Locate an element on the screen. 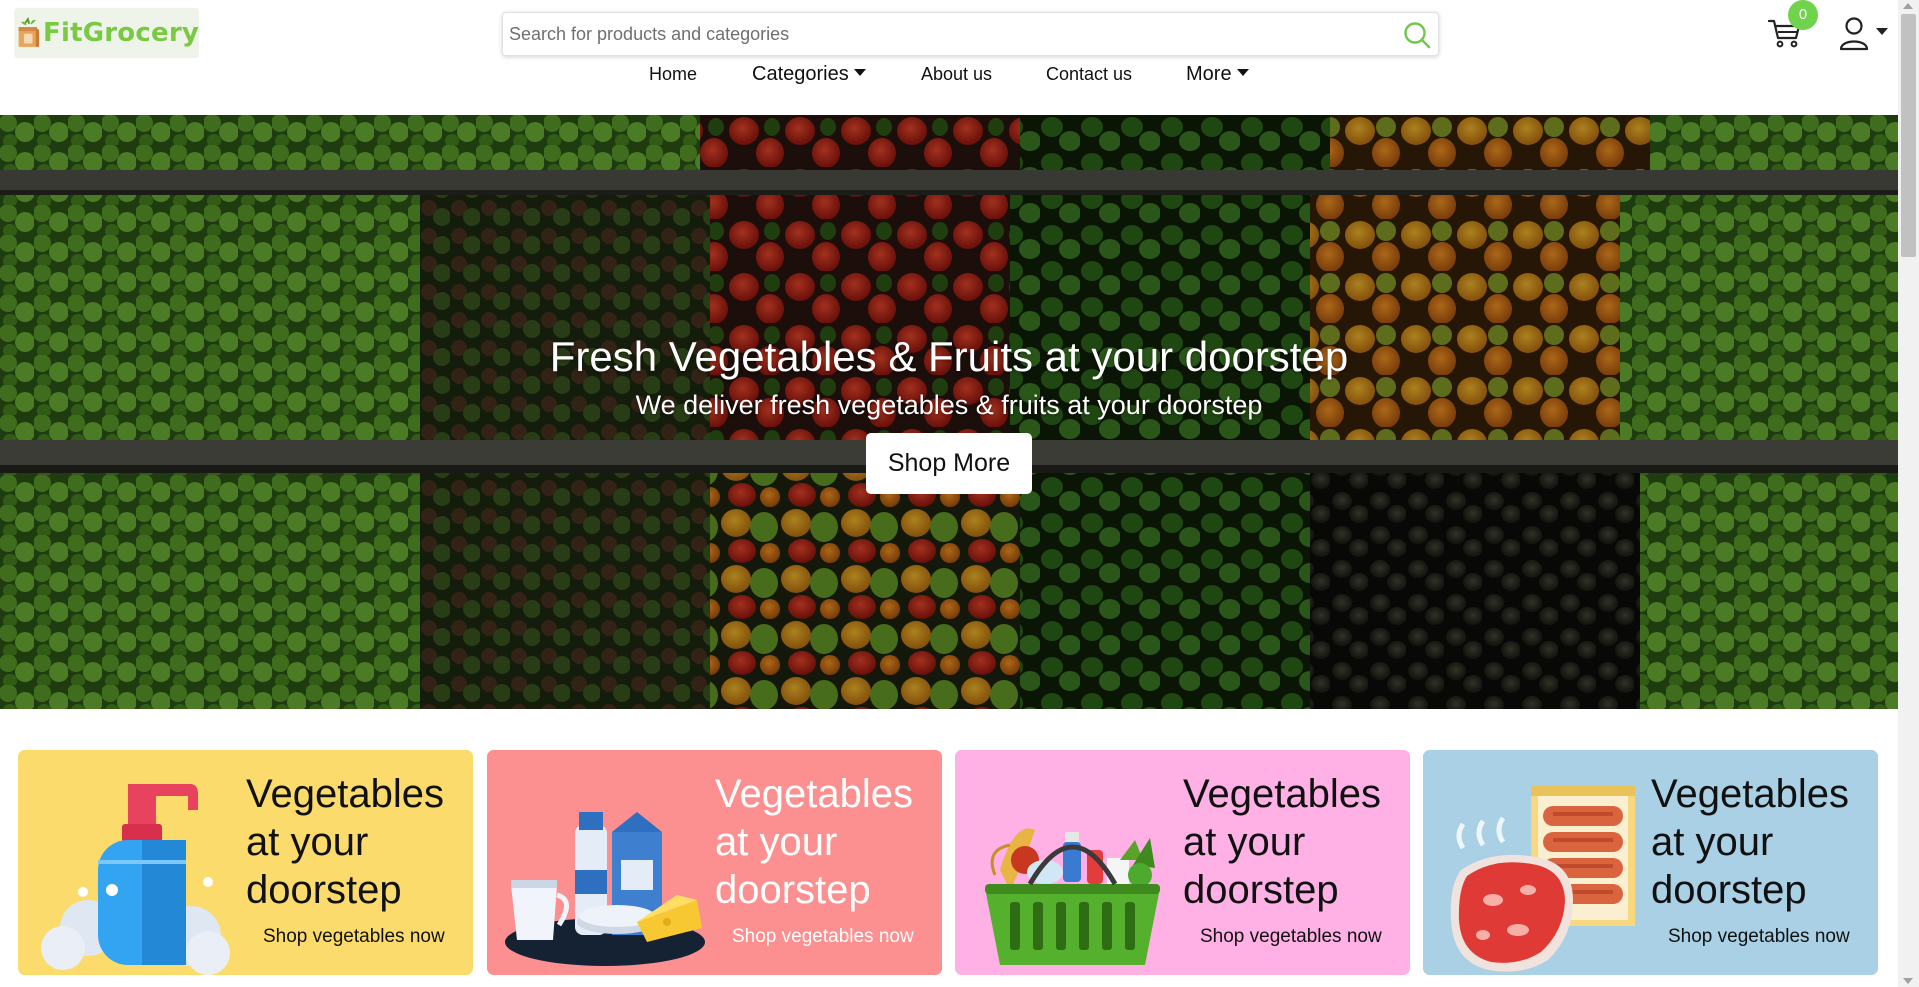 The height and width of the screenshot is (987, 1919). nav-about: About us is located at coordinates (956, 74).